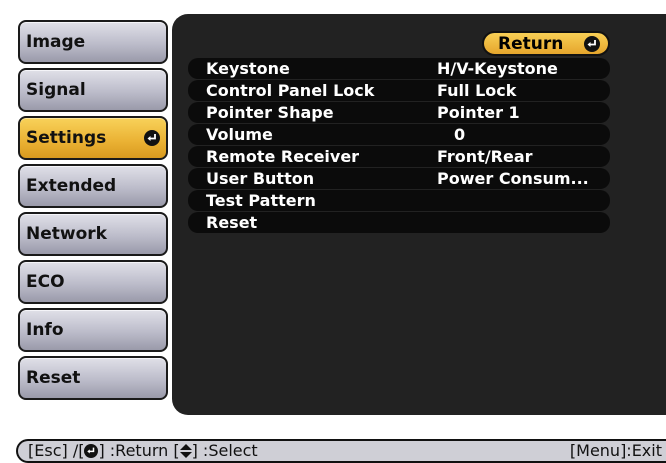  Describe the element at coordinates (56, 450) in the screenshot. I see `esc-hint: [Esc] /[` at that location.